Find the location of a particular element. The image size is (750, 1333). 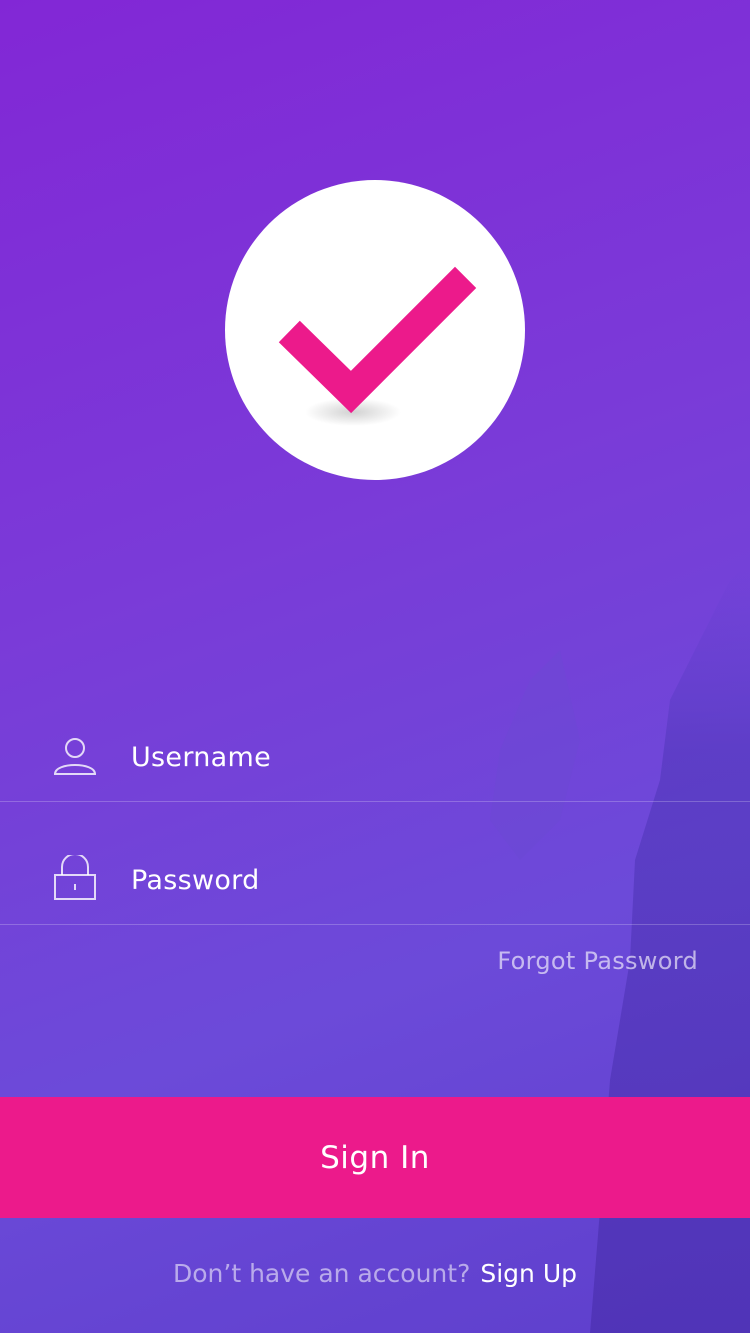

sign-in-button: Sign In is located at coordinates (375, 1157).